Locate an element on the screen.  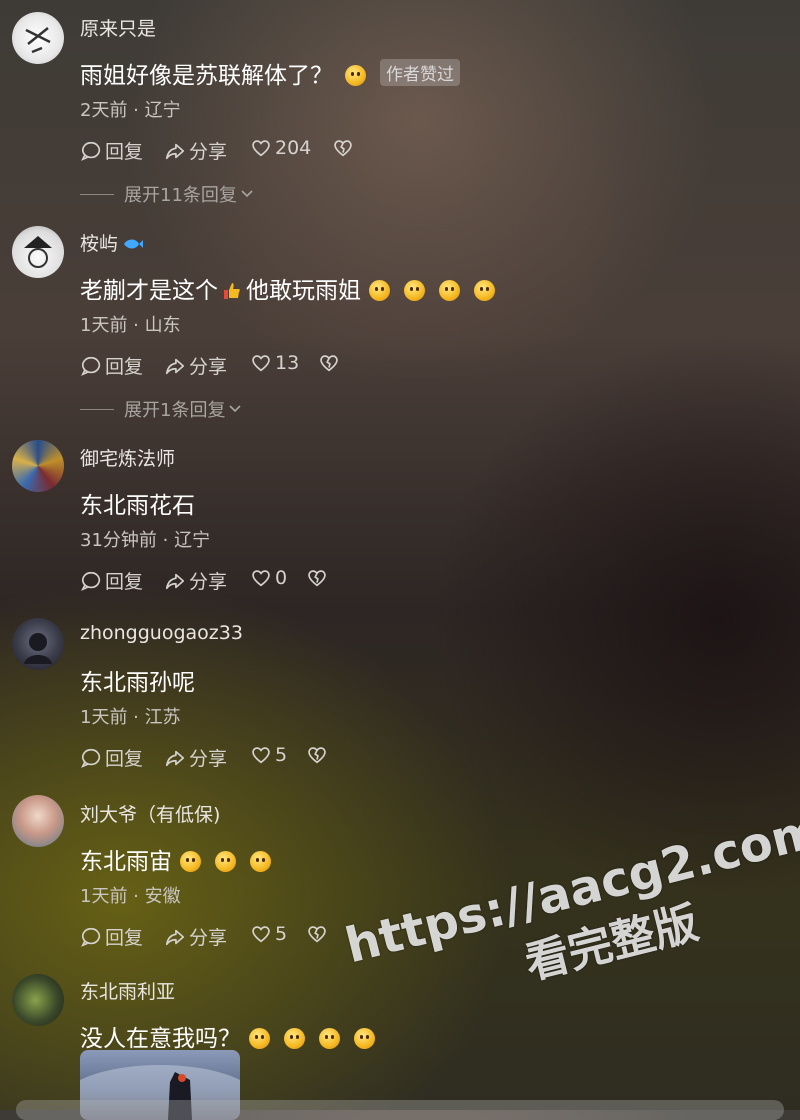
like-count: 204 is located at coordinates (293, 148).